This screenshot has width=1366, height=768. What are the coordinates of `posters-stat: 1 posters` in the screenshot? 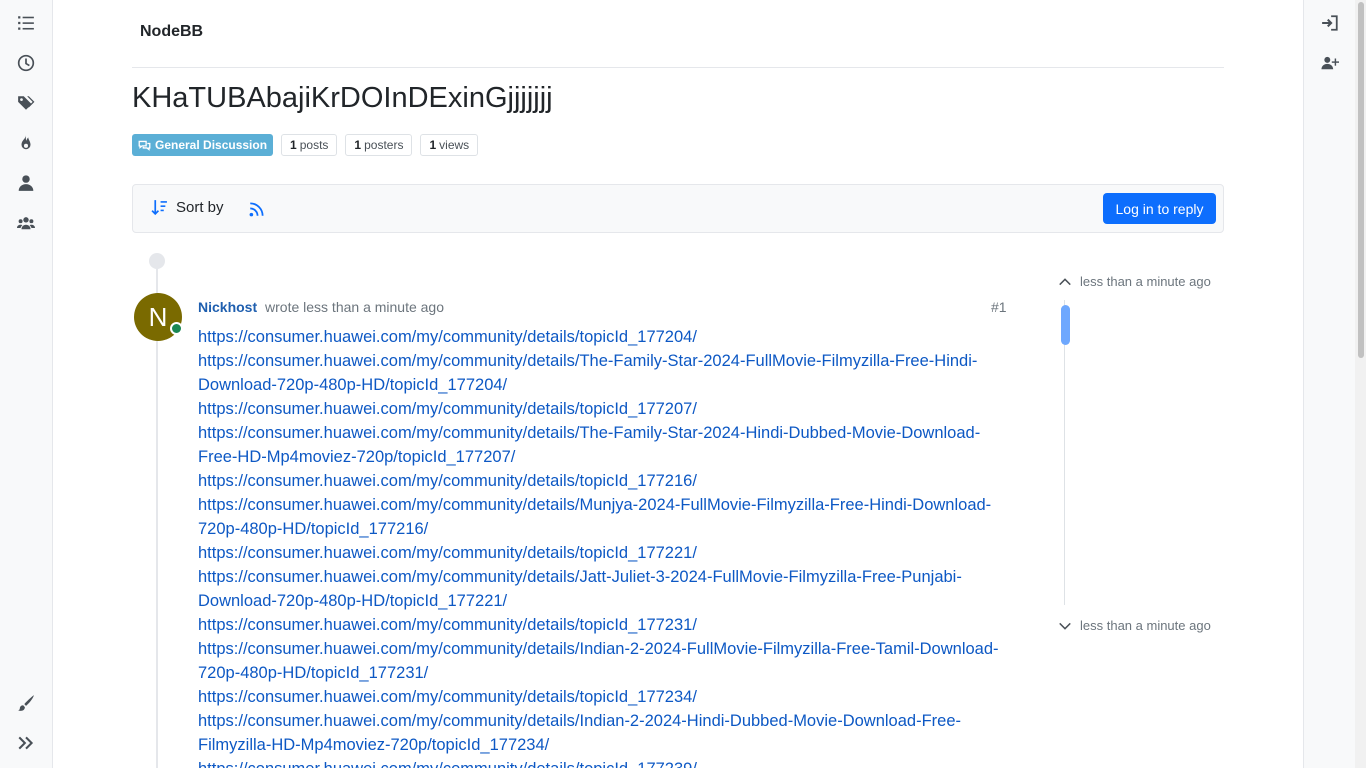 It's located at (379, 145).